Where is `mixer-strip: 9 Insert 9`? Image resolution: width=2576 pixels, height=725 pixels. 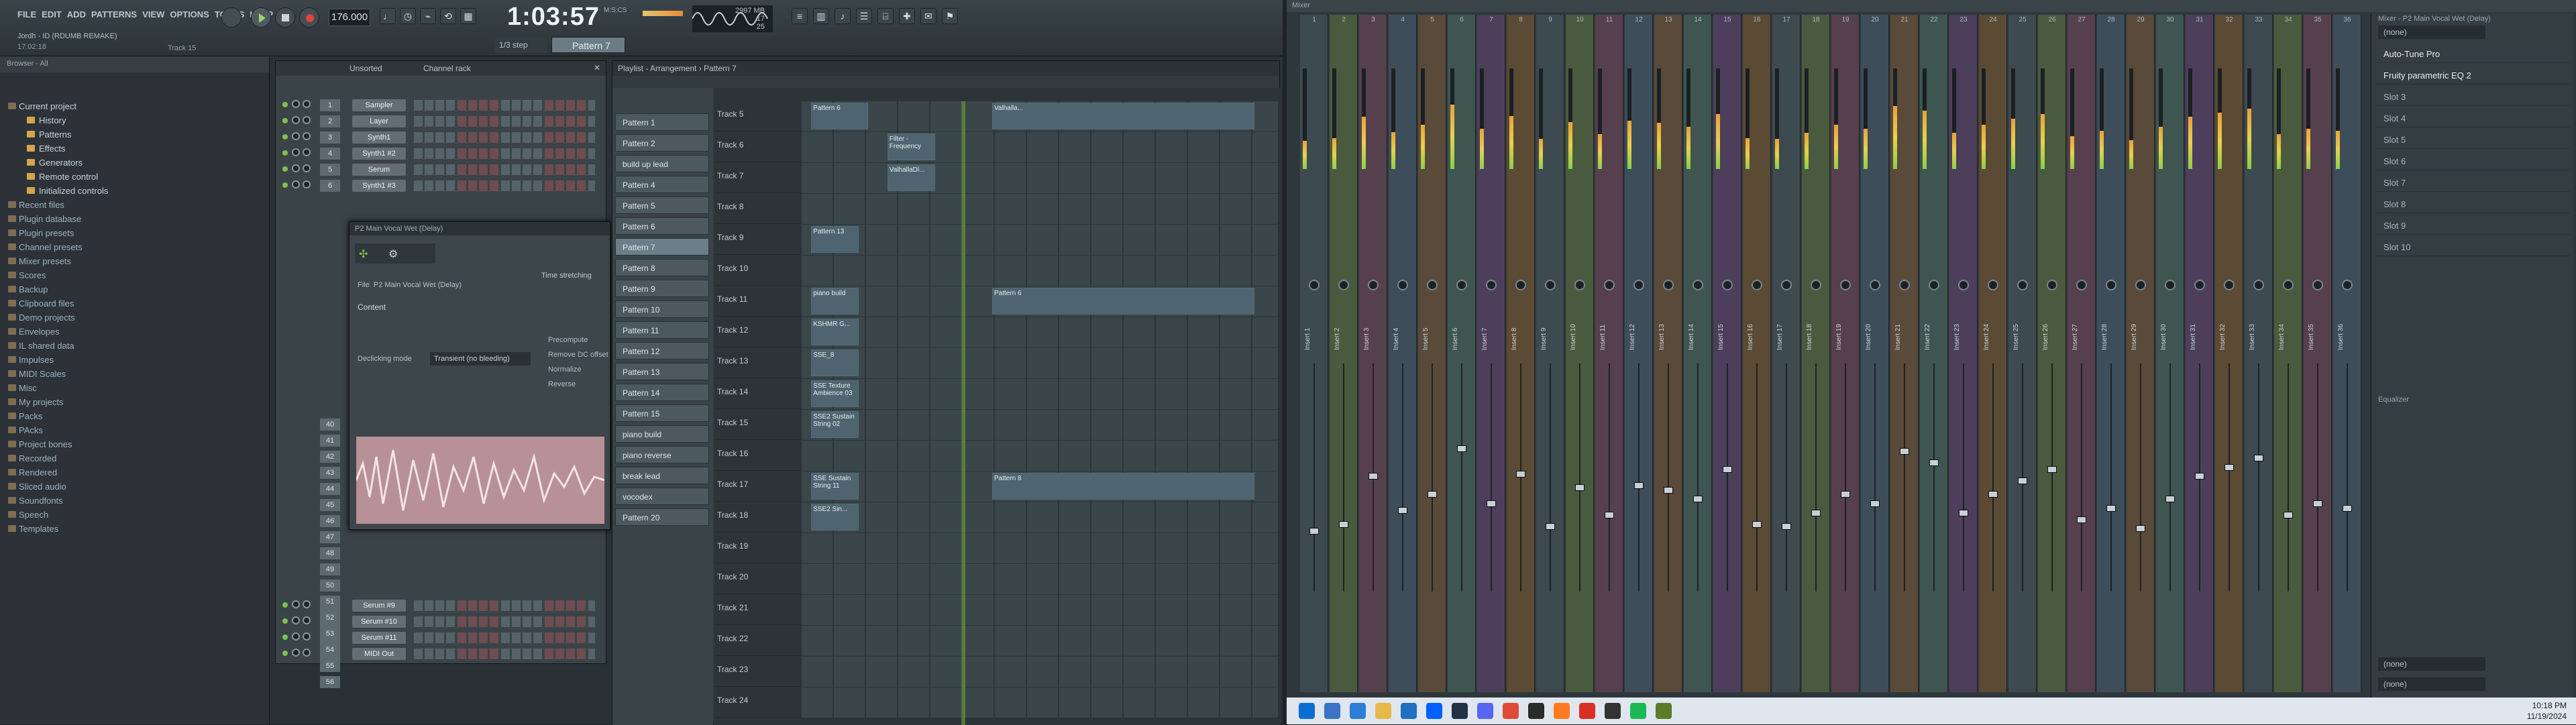
mixer-strip: 9 Insert 9 is located at coordinates (1550, 353).